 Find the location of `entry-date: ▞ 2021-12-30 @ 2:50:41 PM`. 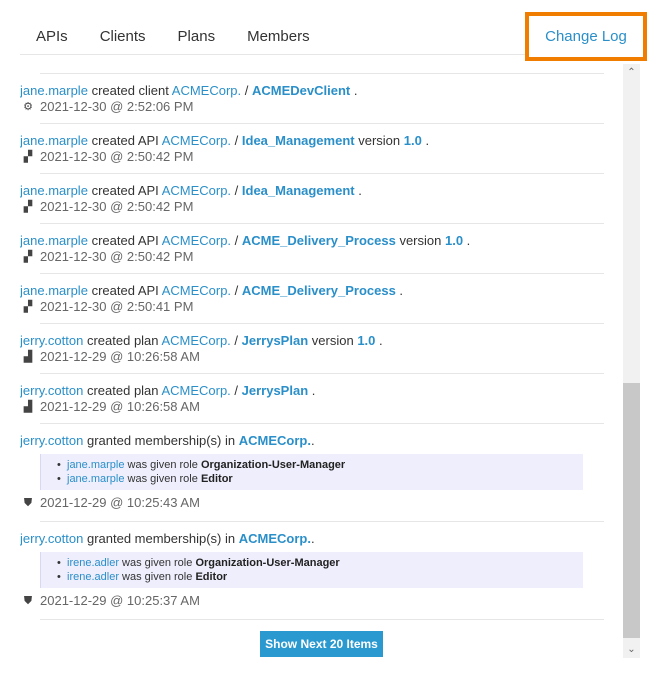

entry-date: ▞ 2021-12-30 @ 2:50:41 PM is located at coordinates (312, 307).